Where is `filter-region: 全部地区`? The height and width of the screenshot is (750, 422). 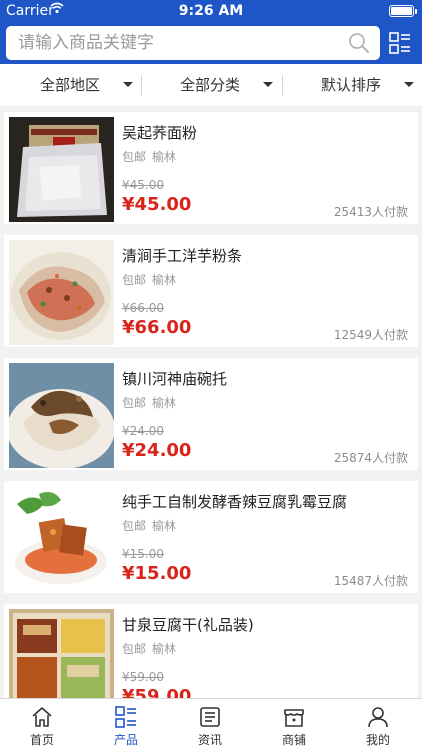 filter-region: 全部地区 is located at coordinates (90, 85).